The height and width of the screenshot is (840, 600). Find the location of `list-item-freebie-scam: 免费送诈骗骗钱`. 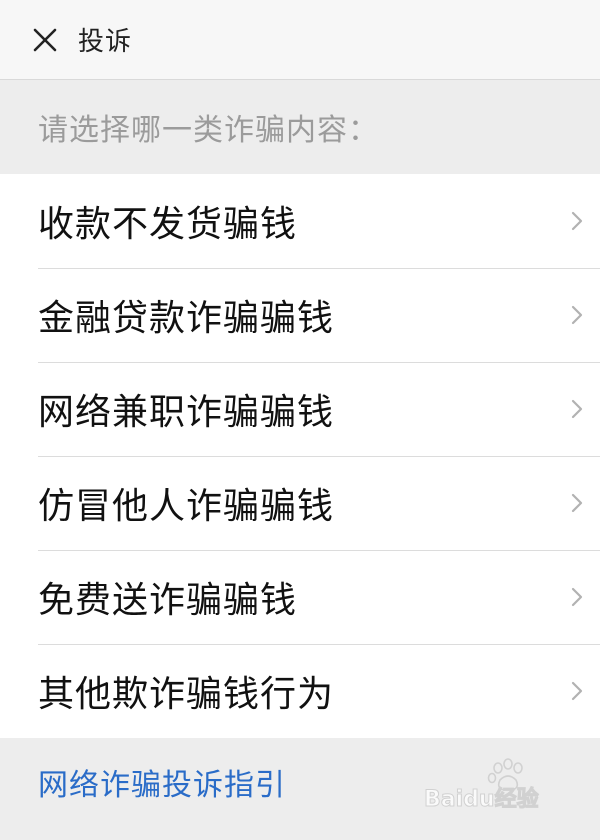

list-item-freebie-scam: 免费送诈骗骗钱 is located at coordinates (300, 597).